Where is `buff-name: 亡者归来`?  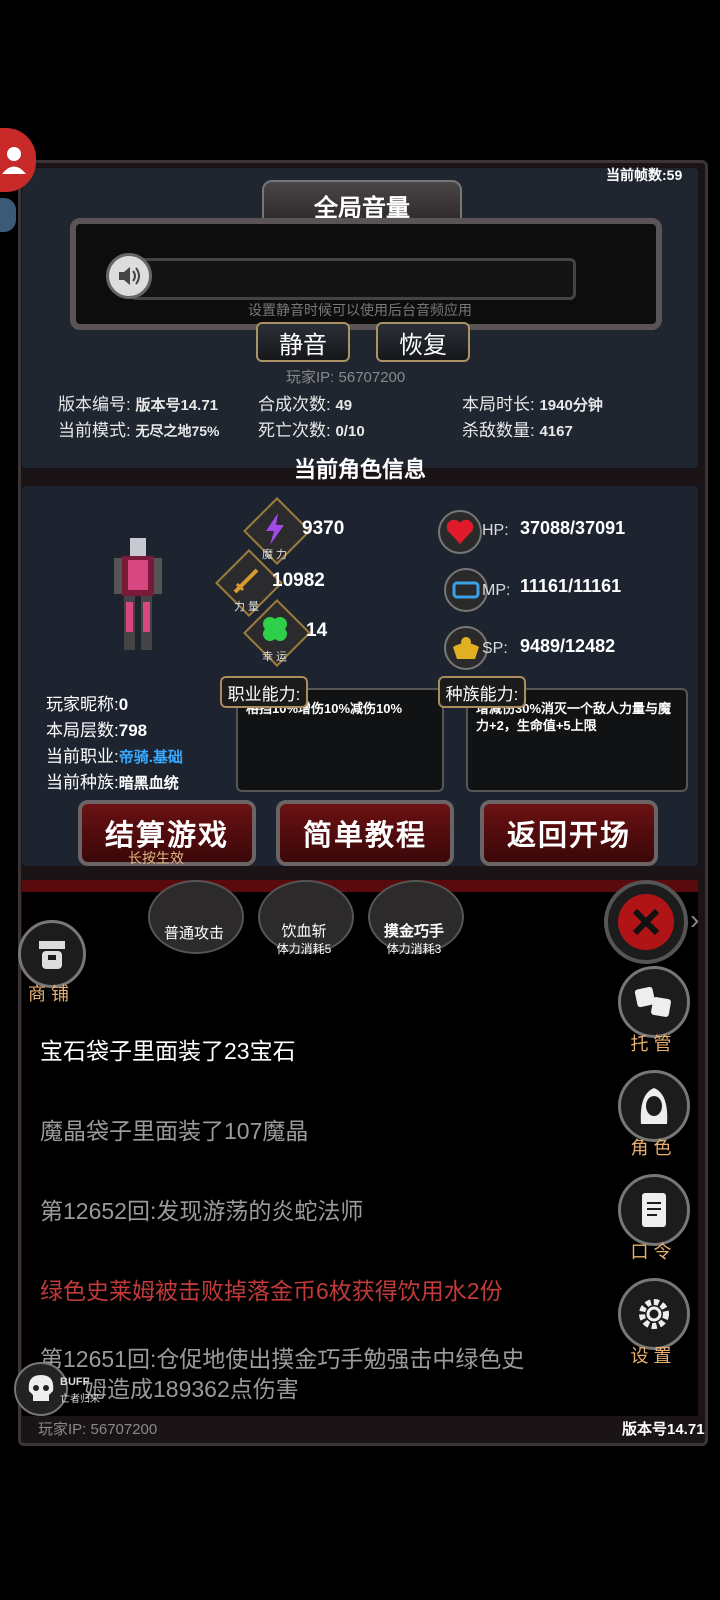
buff-name: 亡者归来 is located at coordinates (80, 1399).